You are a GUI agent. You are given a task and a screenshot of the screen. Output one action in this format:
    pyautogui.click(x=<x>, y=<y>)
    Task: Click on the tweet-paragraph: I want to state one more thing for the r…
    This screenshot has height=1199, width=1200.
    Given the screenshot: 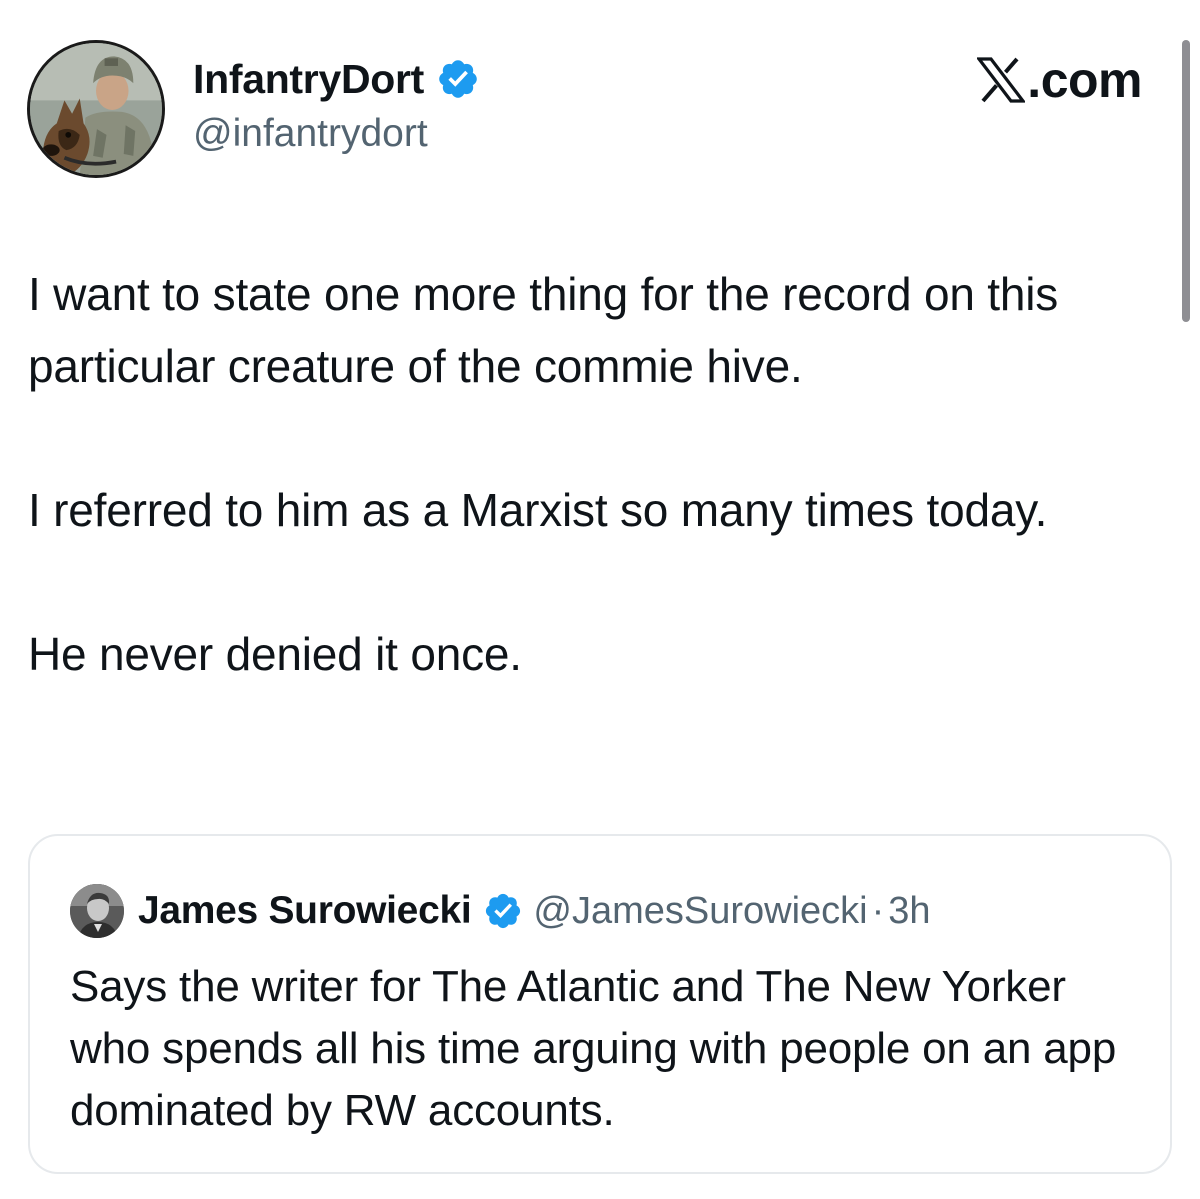 What is the action you would take?
    pyautogui.click(x=543, y=330)
    